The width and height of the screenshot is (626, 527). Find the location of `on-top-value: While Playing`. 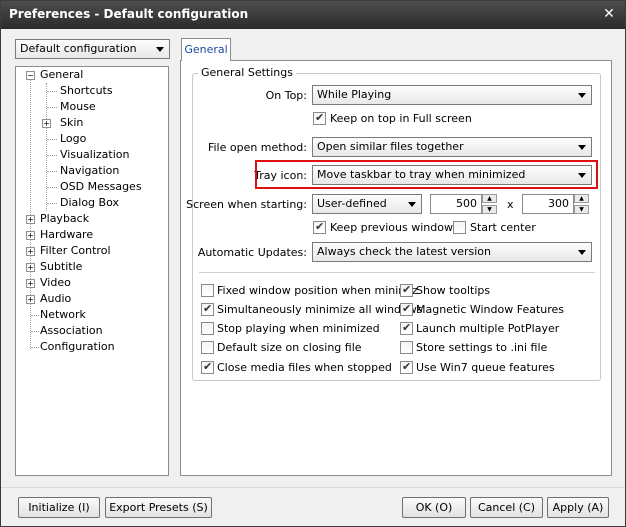

on-top-value: While Playing is located at coordinates (354, 94).